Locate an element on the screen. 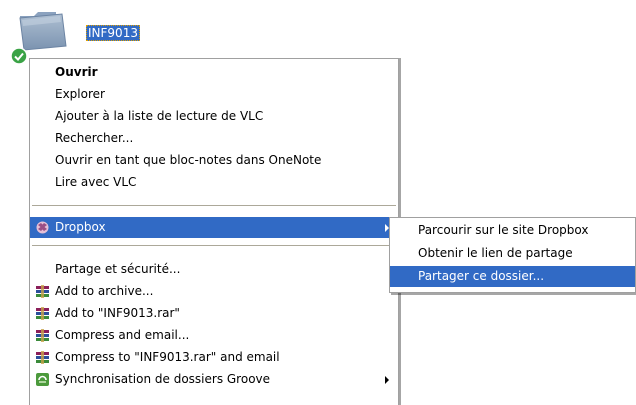 The image size is (636, 405). menu-item-compress-rar-email: Compress to "INF9013.rar" and email is located at coordinates (214, 357).